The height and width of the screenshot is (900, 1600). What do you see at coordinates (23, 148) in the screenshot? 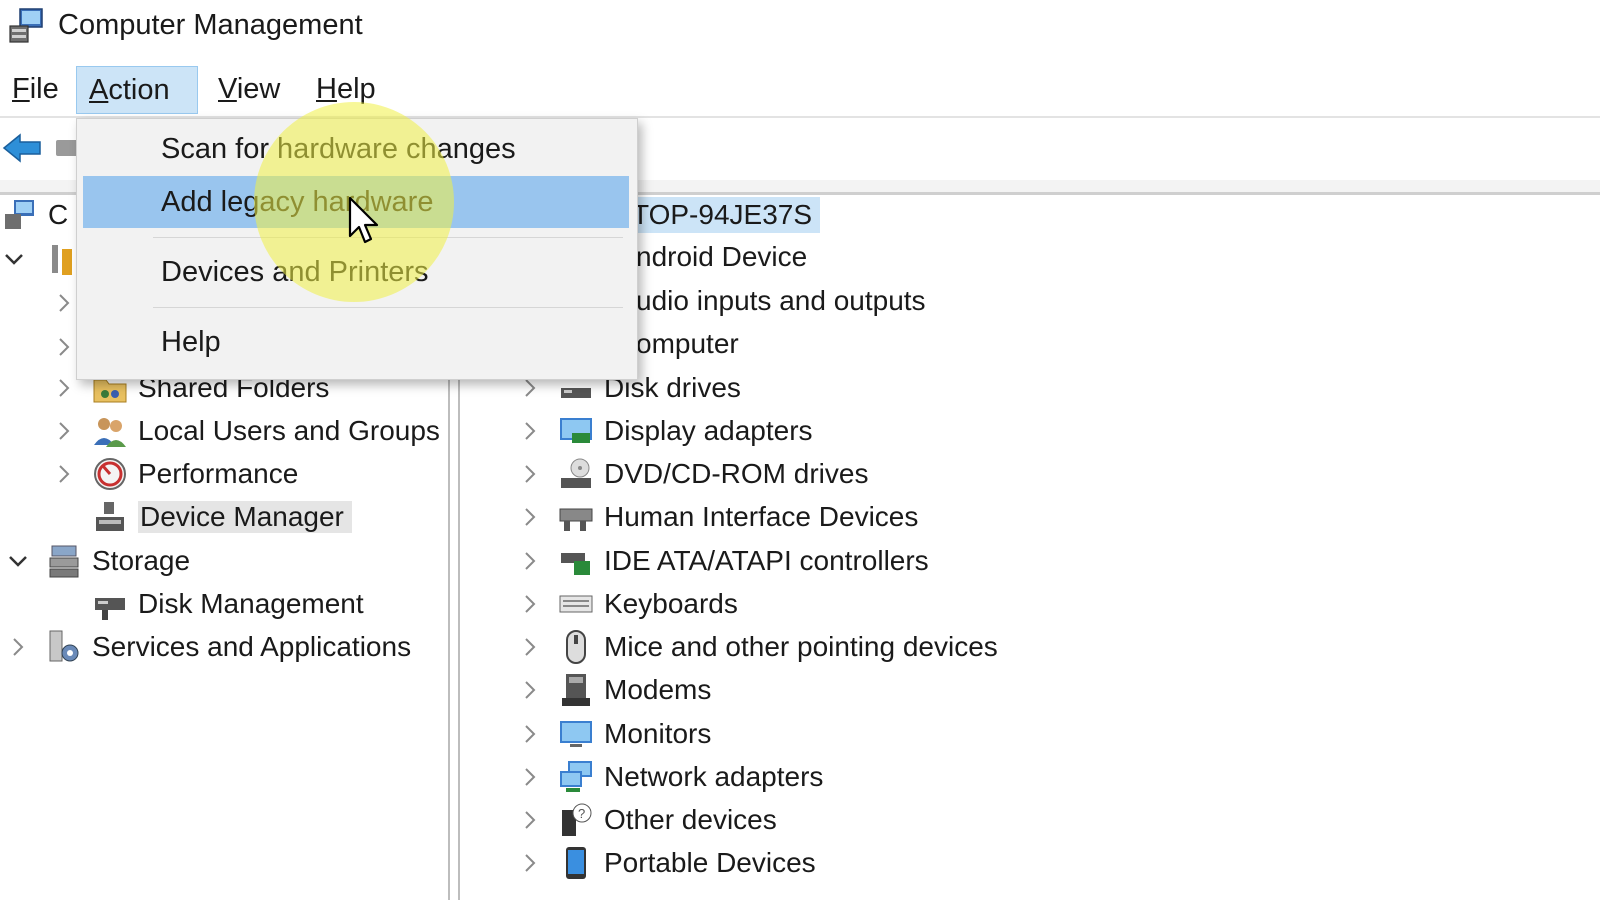
I see `back-arrow-icon` at bounding box center [23, 148].